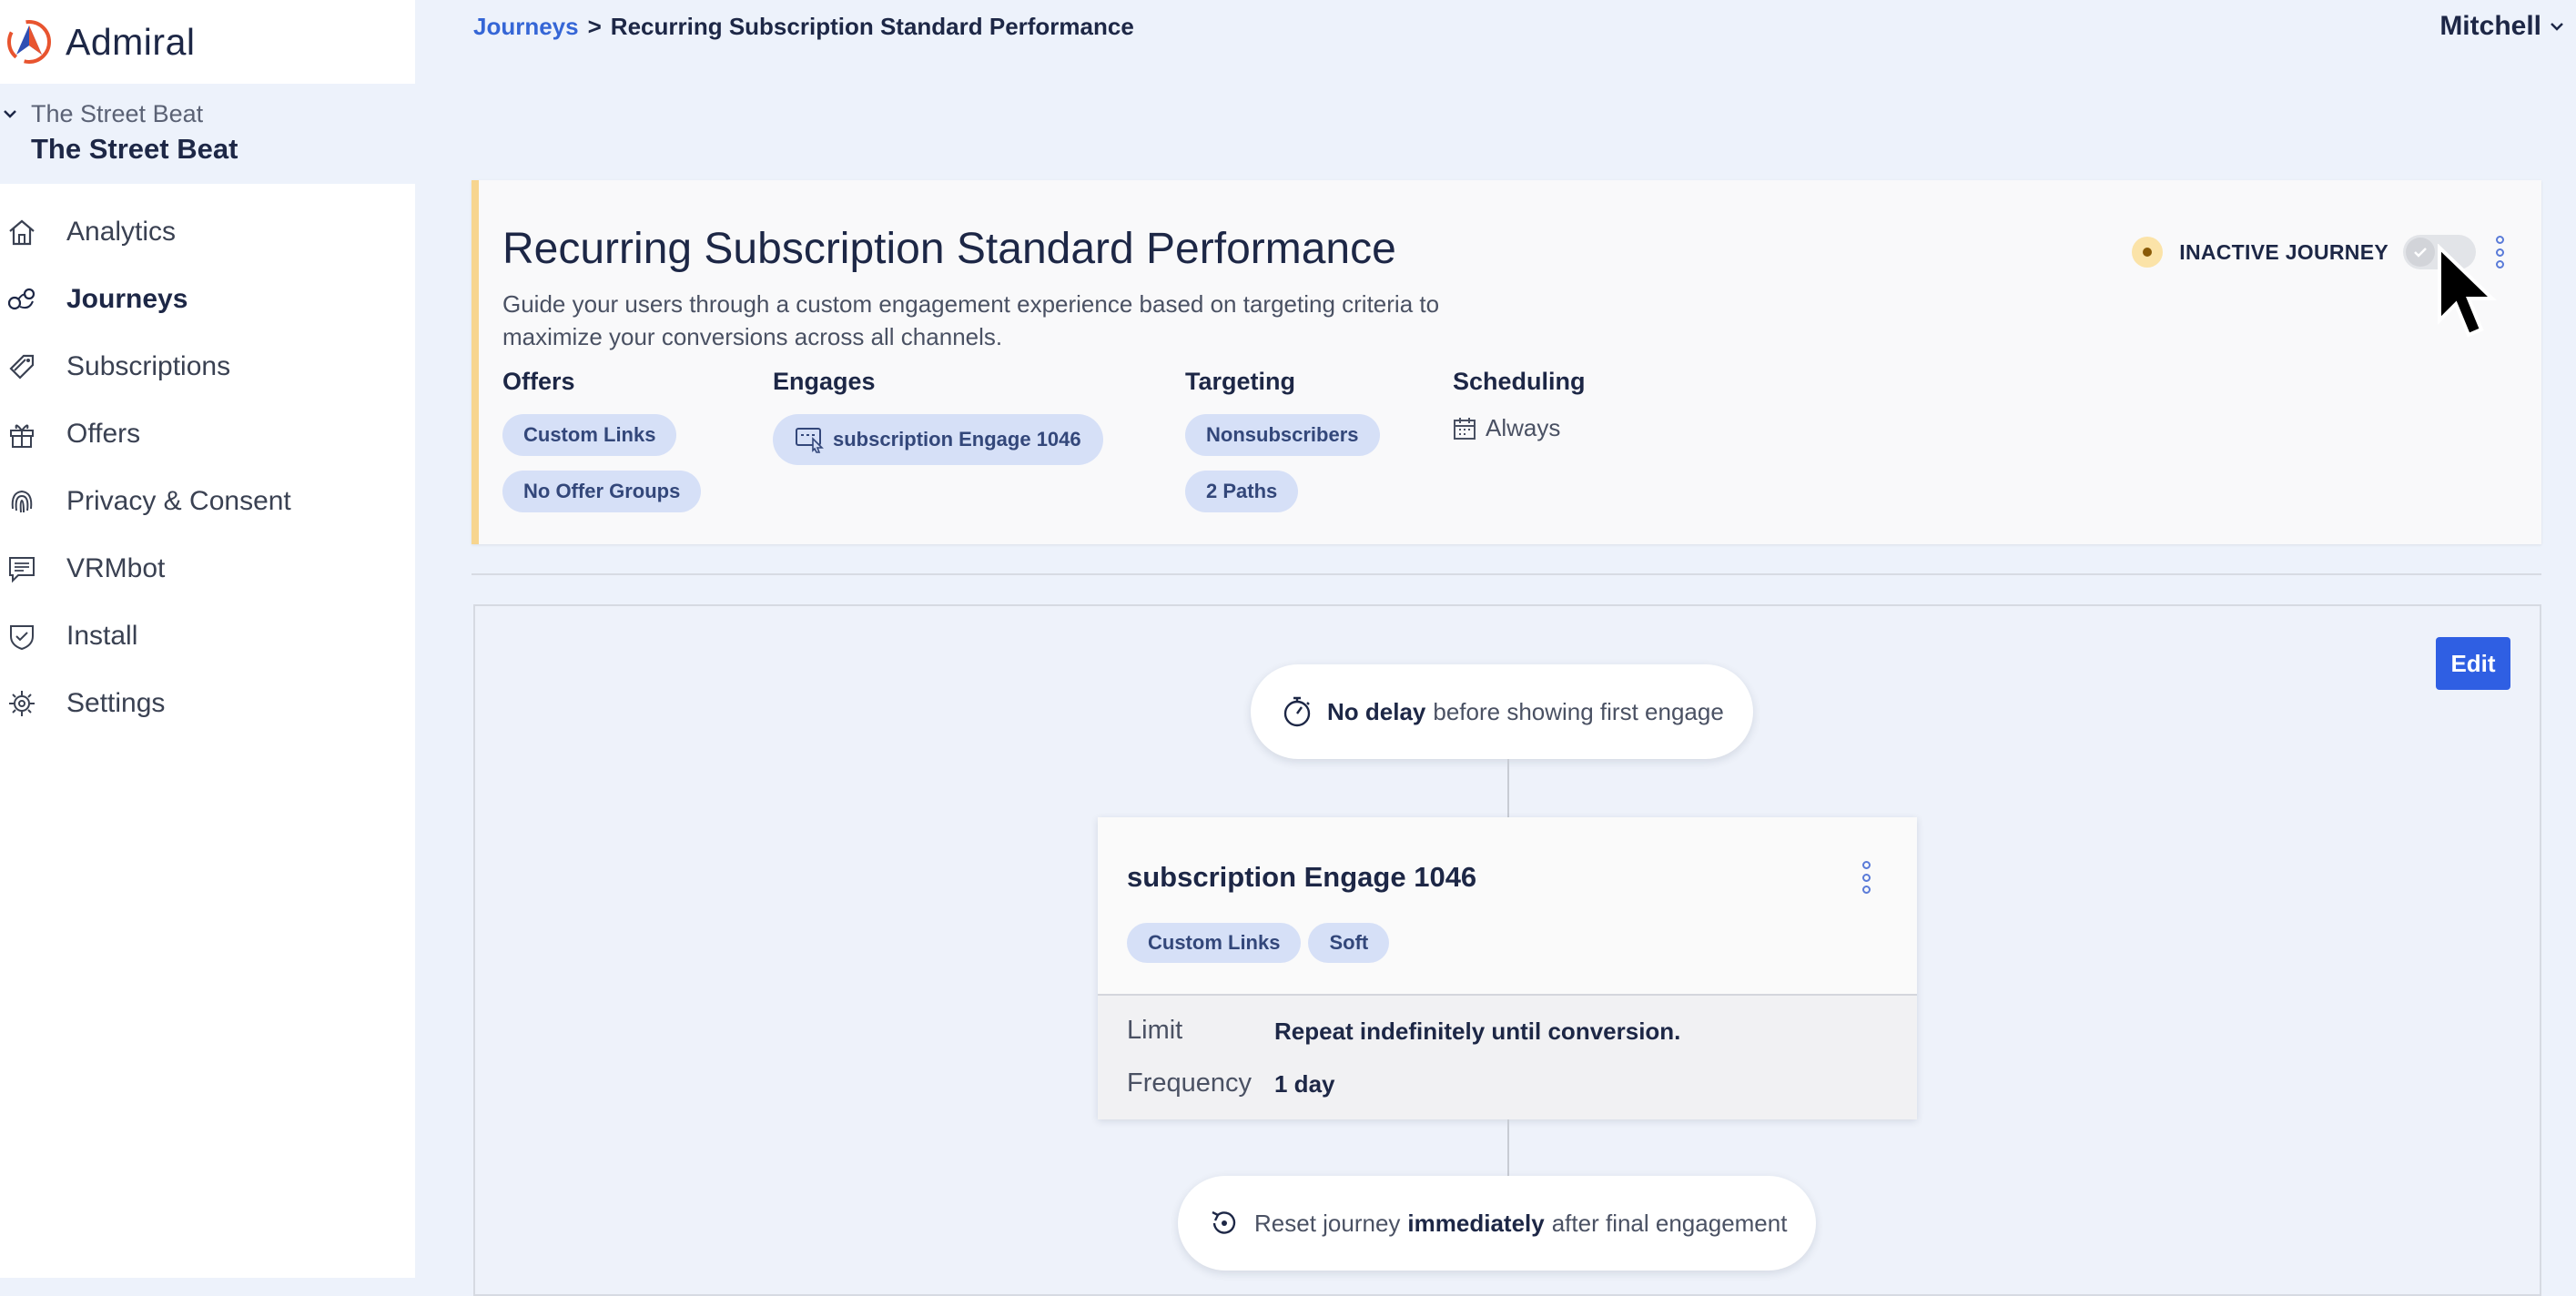  I want to click on reset-icon, so click(1224, 1222).